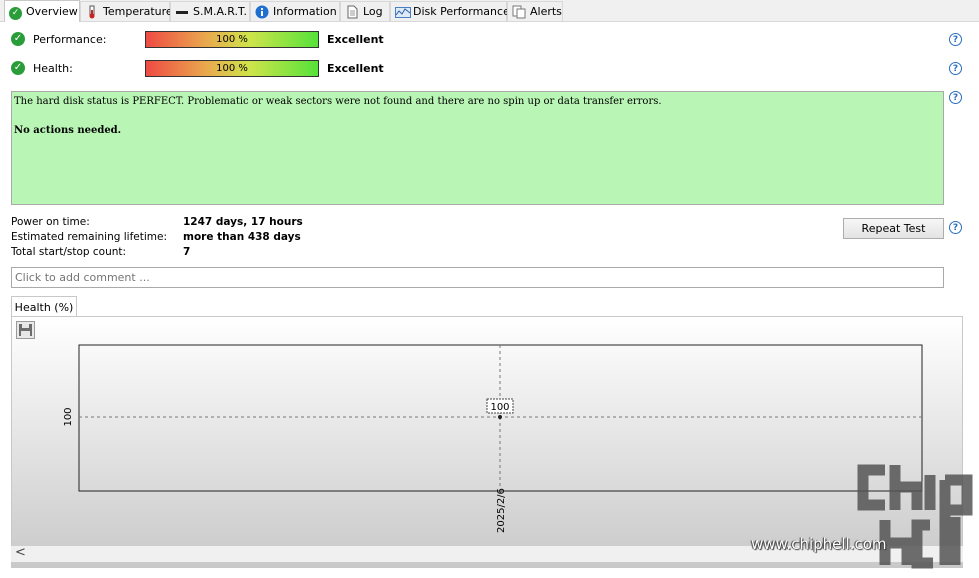 The width and height of the screenshot is (979, 578). What do you see at coordinates (519, 12) in the screenshot?
I see `alerts-icon` at bounding box center [519, 12].